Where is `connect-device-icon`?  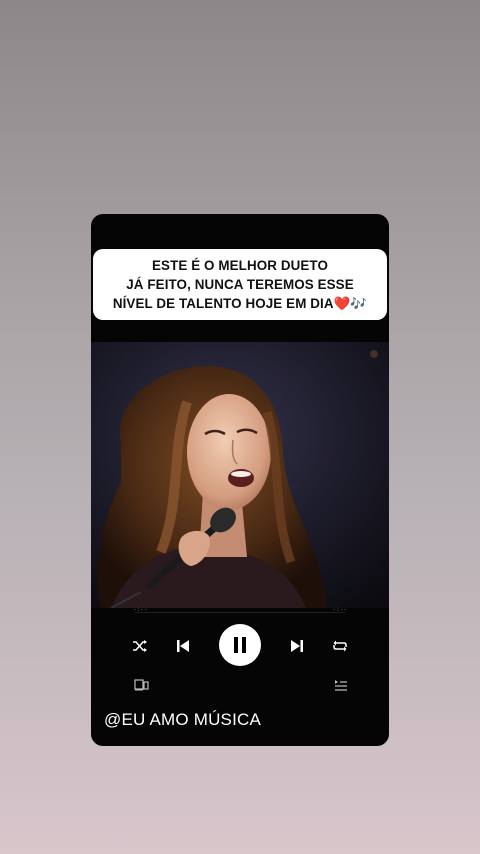 connect-device-icon is located at coordinates (141, 685).